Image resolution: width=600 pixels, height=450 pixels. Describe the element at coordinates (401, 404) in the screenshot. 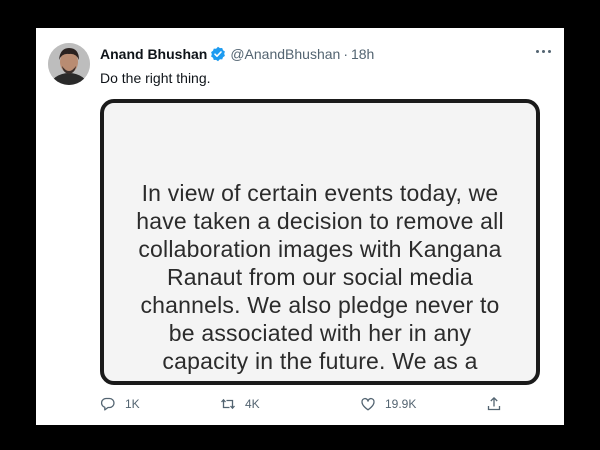

I see `like-count: 19.9K` at that location.